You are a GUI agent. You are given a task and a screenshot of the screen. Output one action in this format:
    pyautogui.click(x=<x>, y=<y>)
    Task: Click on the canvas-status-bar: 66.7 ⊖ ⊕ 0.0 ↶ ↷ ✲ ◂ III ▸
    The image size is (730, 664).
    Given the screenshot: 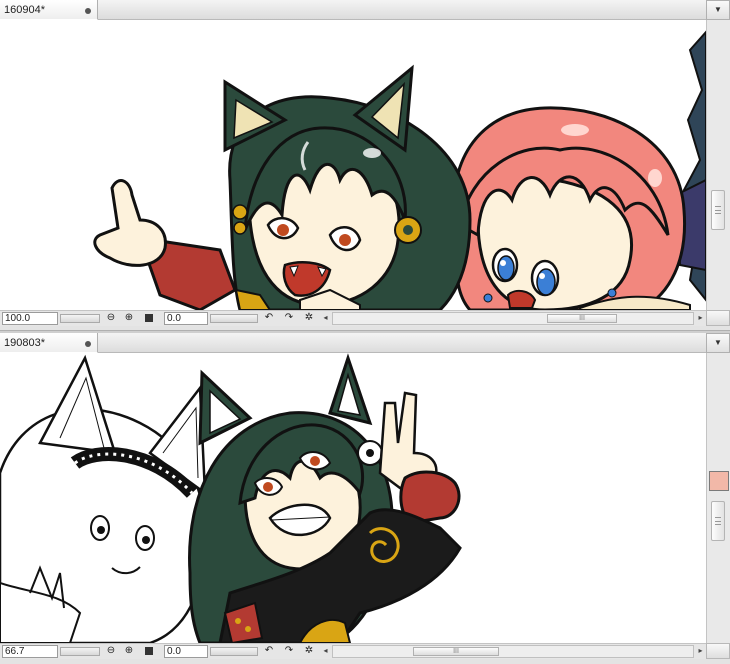 What is the action you would take?
    pyautogui.click(x=353, y=651)
    